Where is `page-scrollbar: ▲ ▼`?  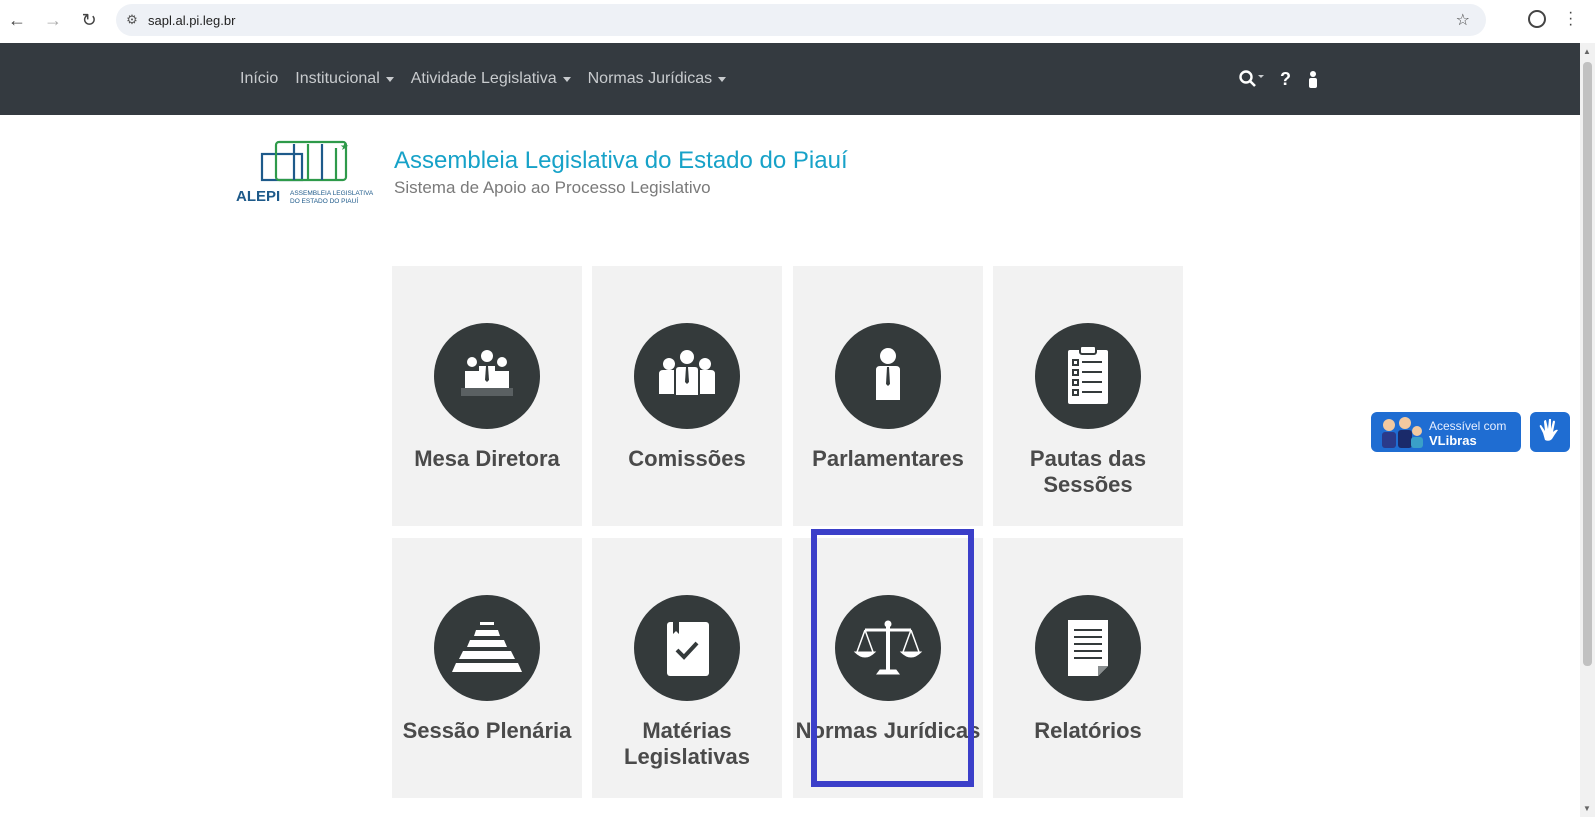 page-scrollbar: ▲ ▼ is located at coordinates (1587, 430).